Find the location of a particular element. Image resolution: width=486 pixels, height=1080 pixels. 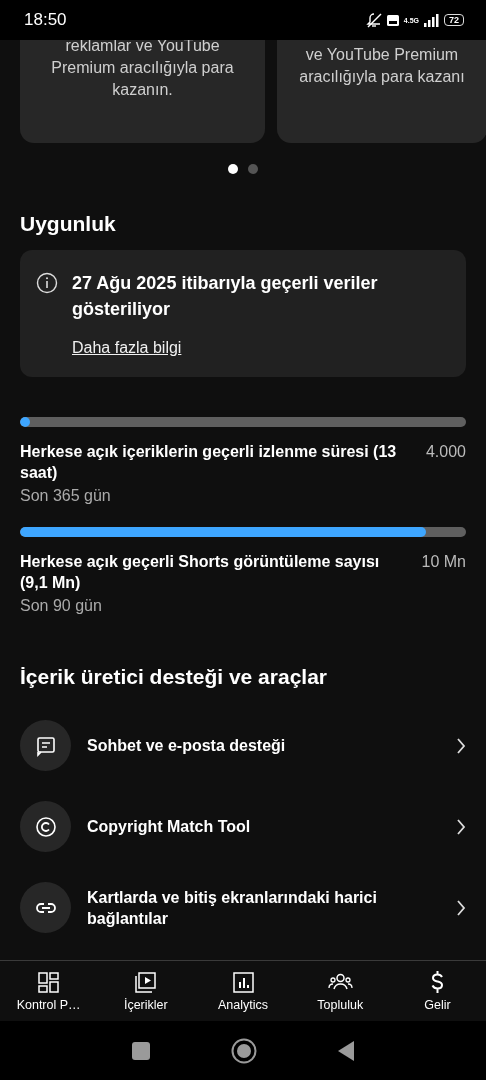

section-heading: İçerik üretici desteği ve araçlar is located at coordinates (173, 676).